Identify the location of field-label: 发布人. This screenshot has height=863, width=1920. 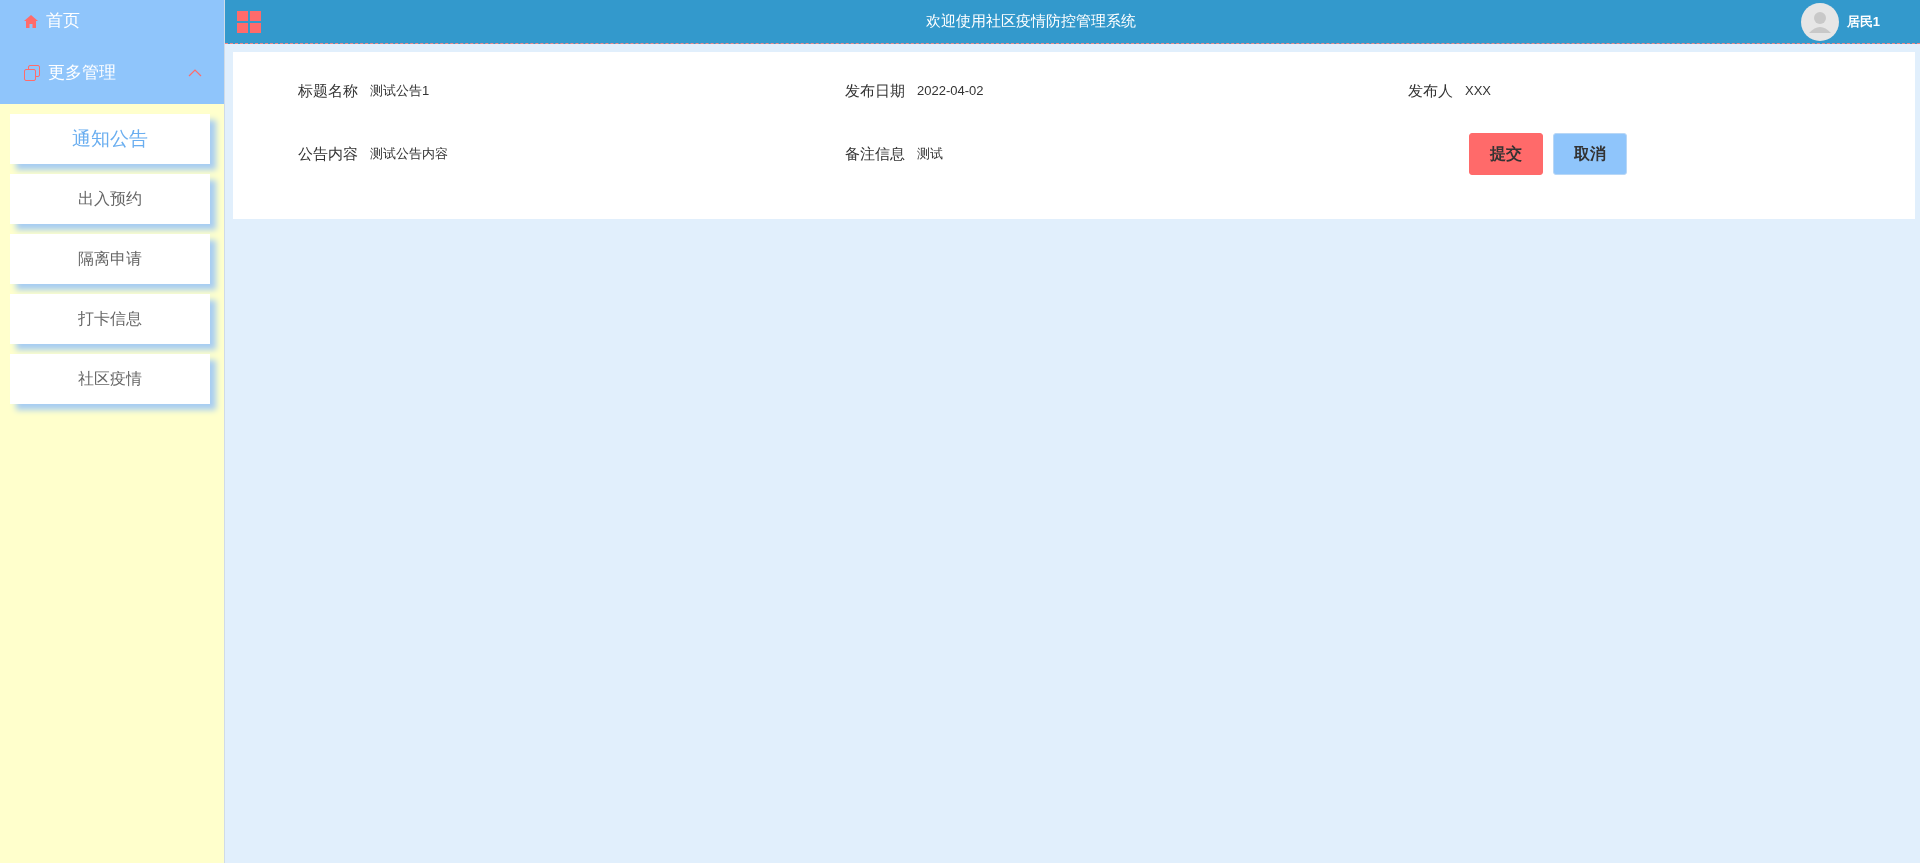
(1430, 90).